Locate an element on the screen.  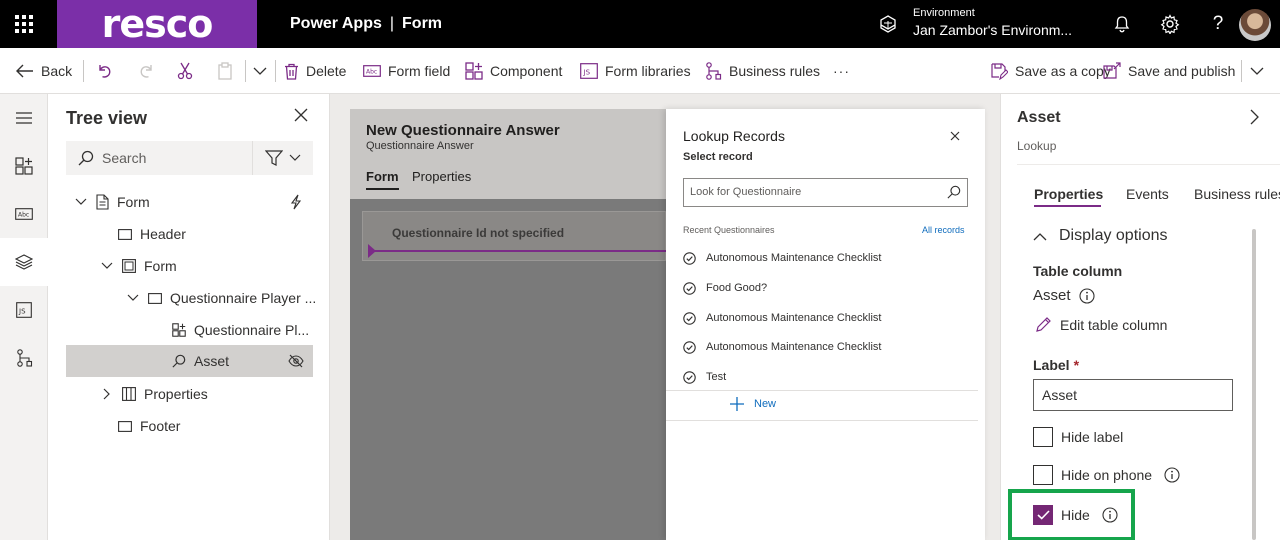
js-file-icon: JS is located at coordinates (24, 310).